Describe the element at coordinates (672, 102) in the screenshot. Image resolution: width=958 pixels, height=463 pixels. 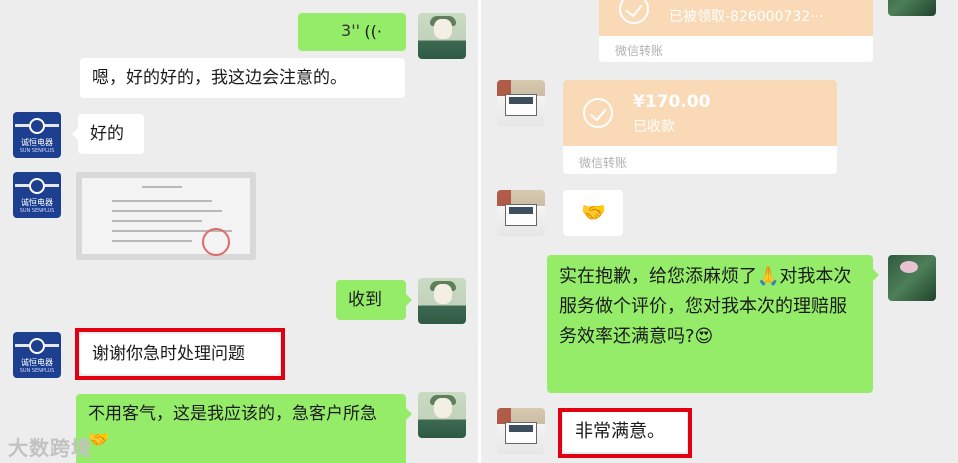
I see `transfer-amount: ¥170.00` at that location.